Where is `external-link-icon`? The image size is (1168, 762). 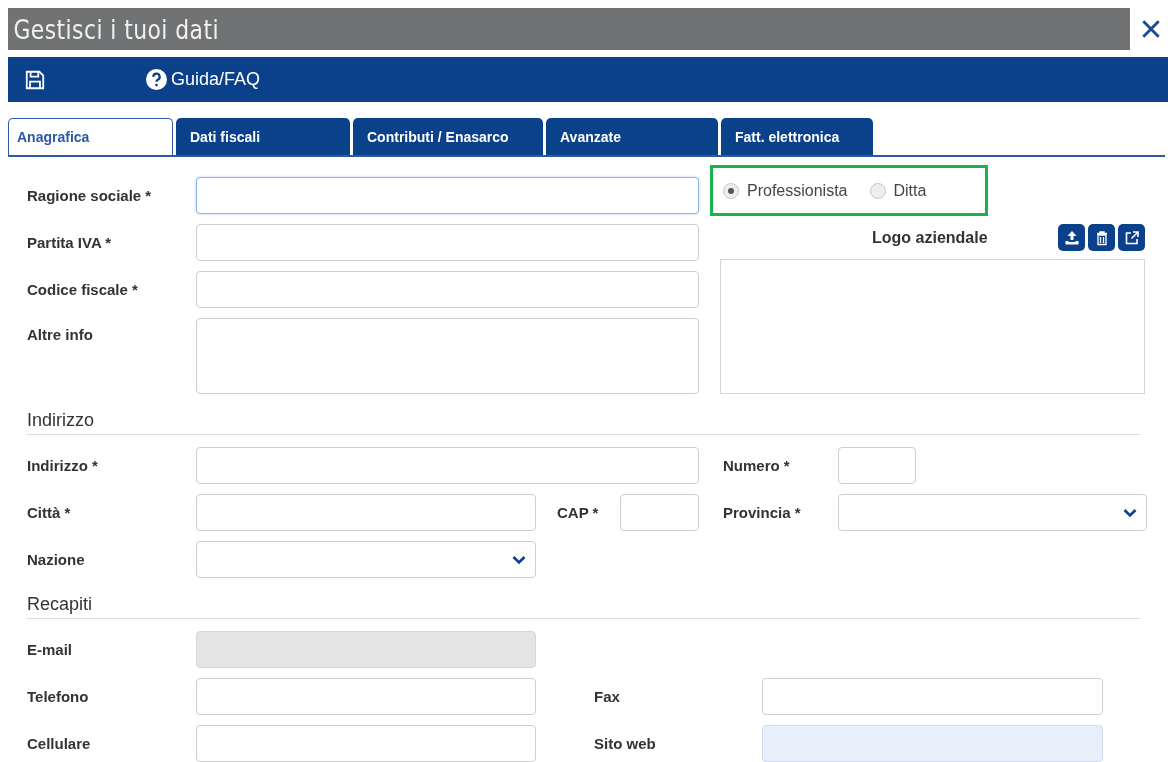 external-link-icon is located at coordinates (1131, 237).